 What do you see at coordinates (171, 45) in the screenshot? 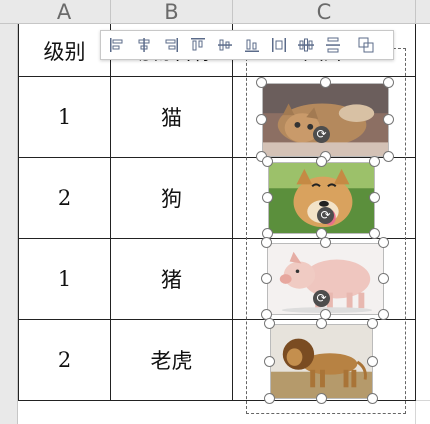
I see `align-right-icon` at bounding box center [171, 45].